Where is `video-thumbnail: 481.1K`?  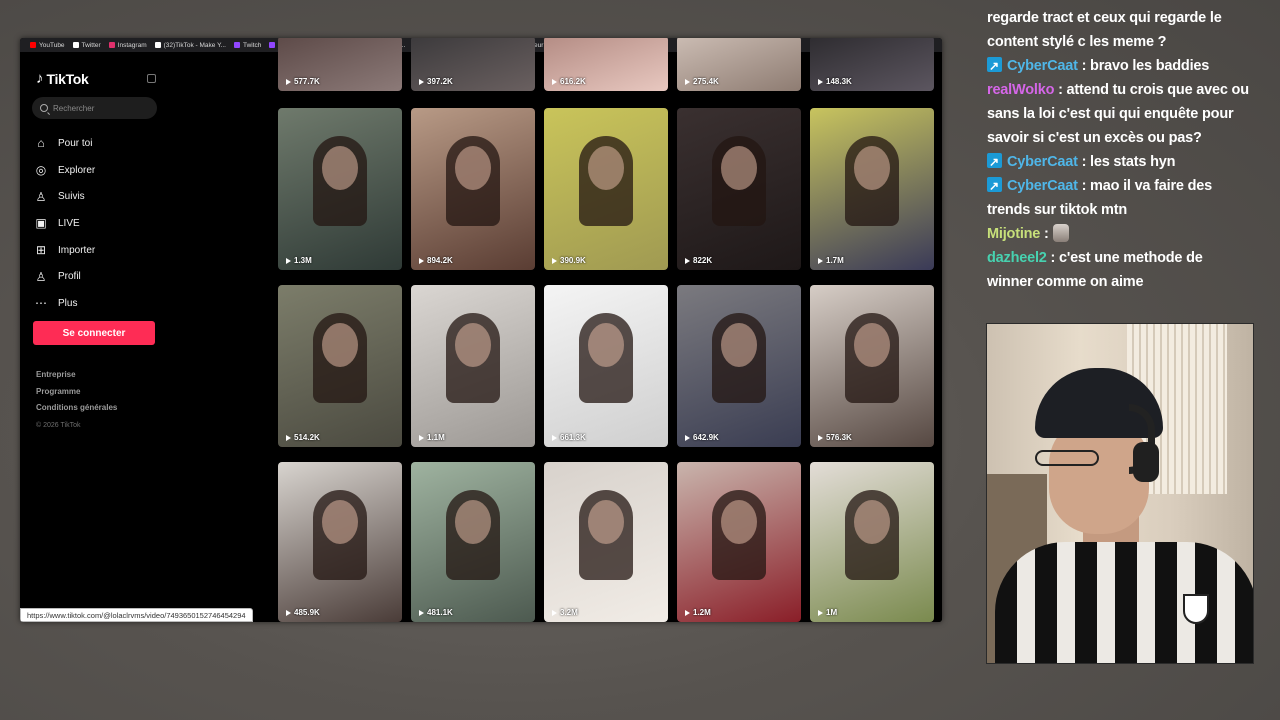
video-thumbnail: 481.1K is located at coordinates (473, 542).